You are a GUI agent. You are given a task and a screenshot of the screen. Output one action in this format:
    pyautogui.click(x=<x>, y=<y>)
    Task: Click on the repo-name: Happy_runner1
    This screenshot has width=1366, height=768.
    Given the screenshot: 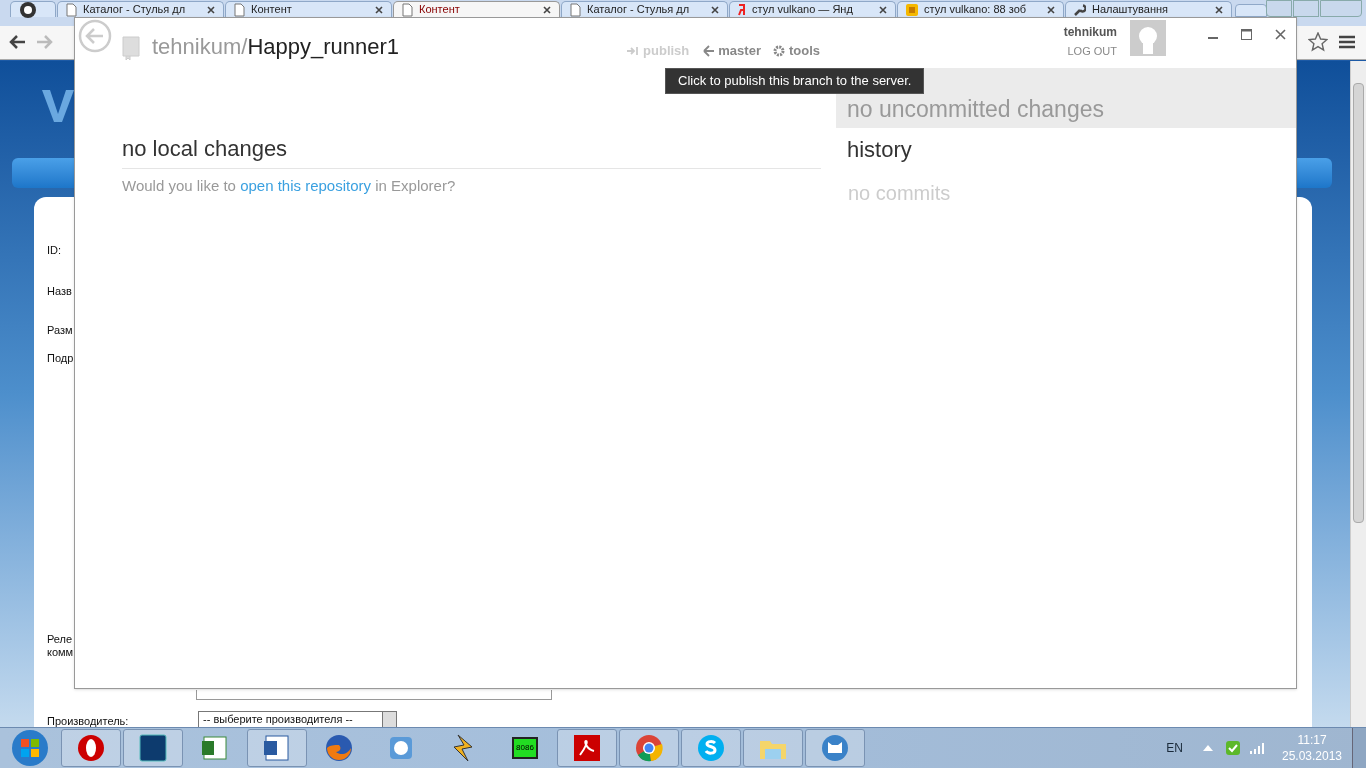 What is the action you would take?
    pyautogui.click(x=323, y=46)
    